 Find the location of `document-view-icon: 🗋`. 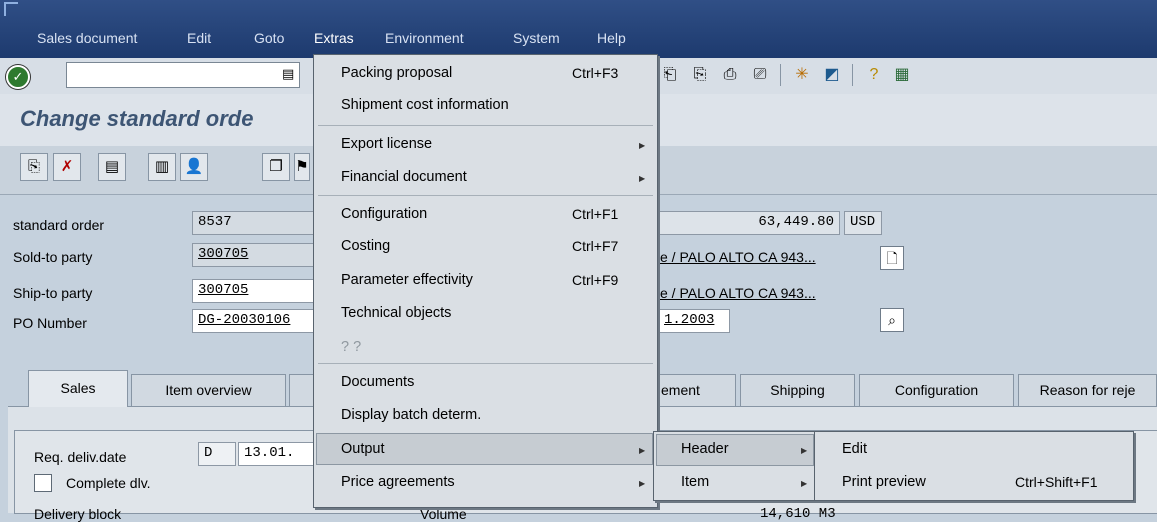

document-view-icon: 🗋 is located at coordinates (892, 258).